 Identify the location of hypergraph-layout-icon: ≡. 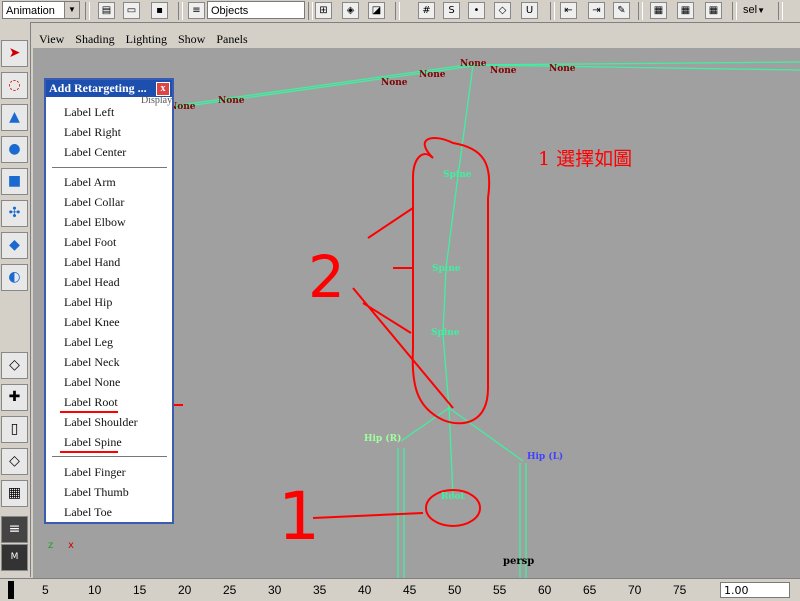
(14, 529).